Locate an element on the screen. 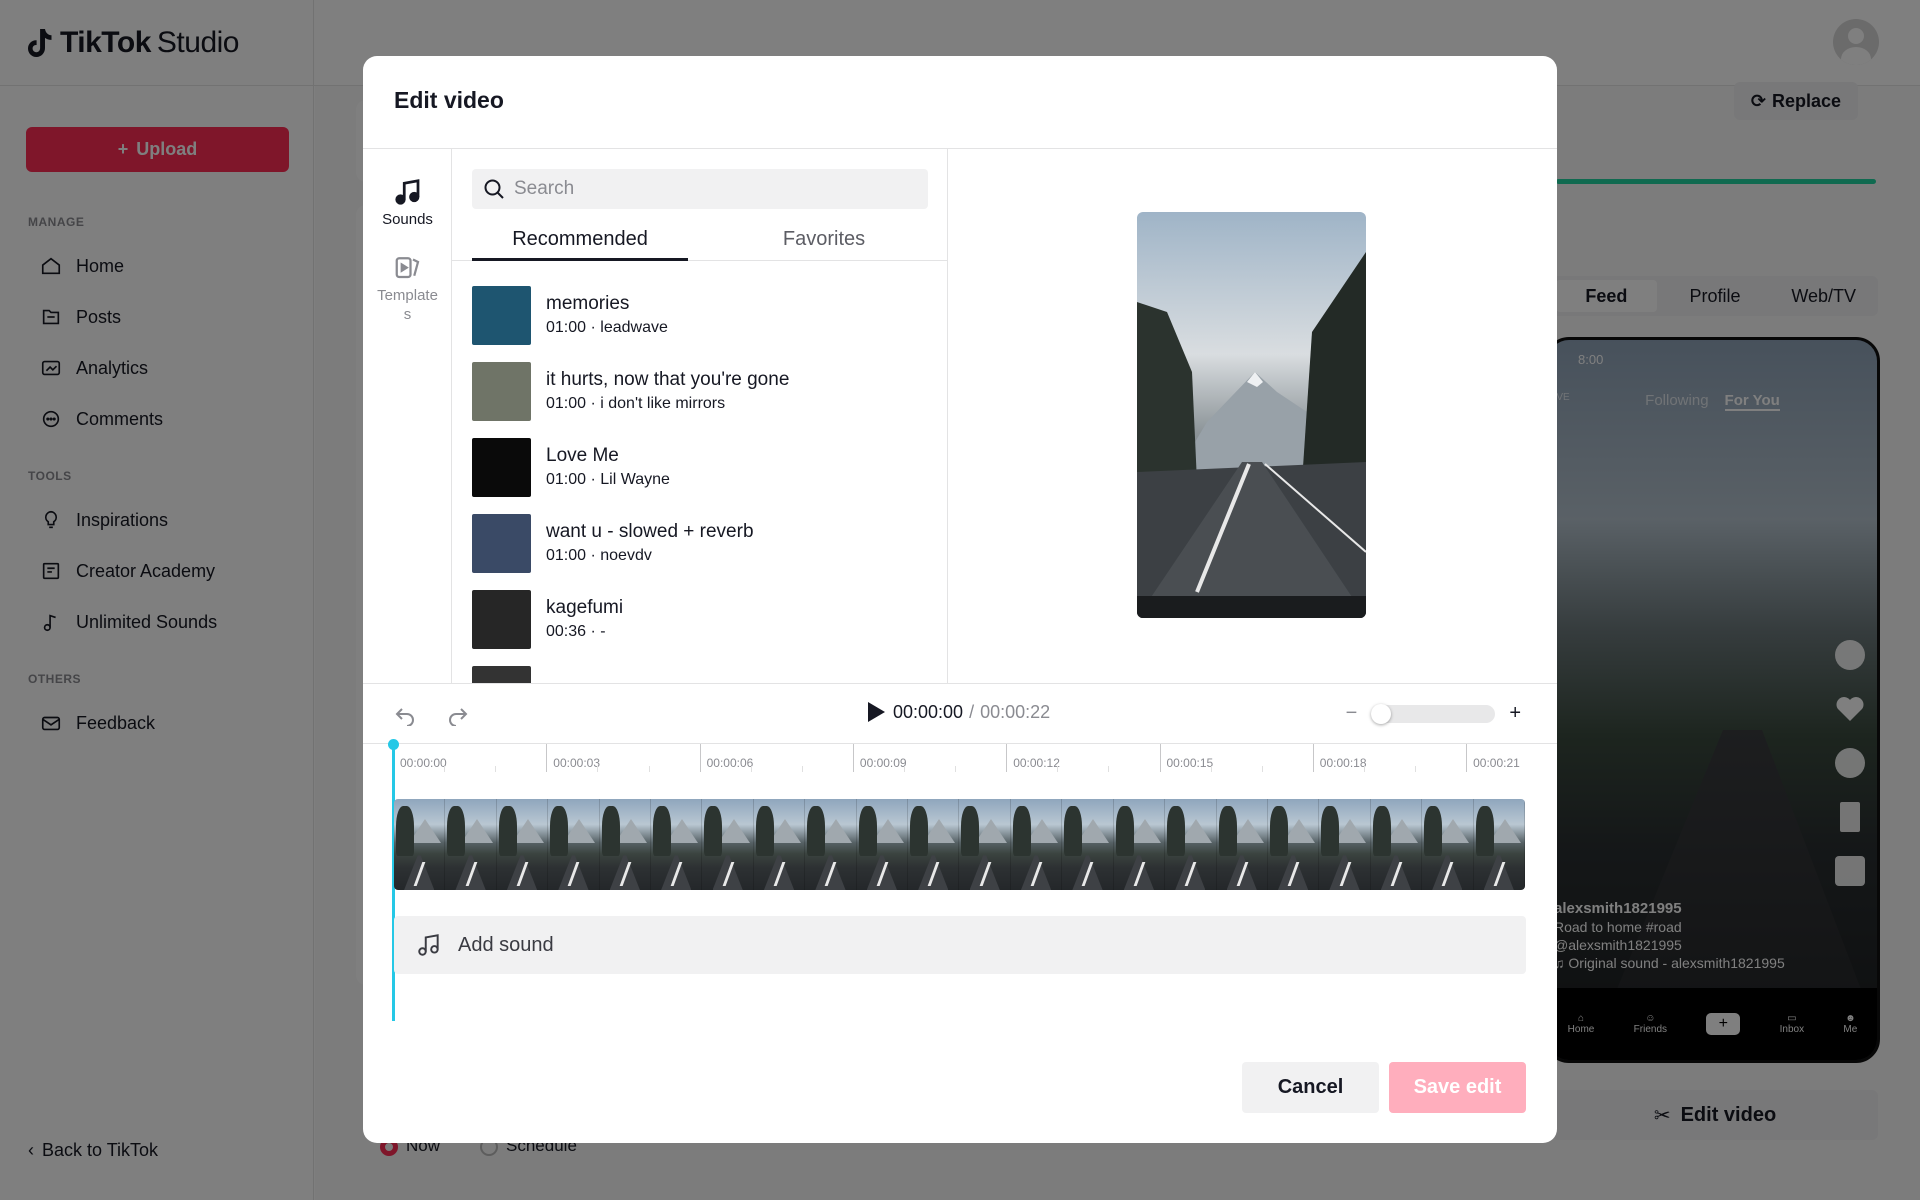 This screenshot has height=1200, width=1920. sound-title: want u - slowed + reverb is located at coordinates (650, 531).